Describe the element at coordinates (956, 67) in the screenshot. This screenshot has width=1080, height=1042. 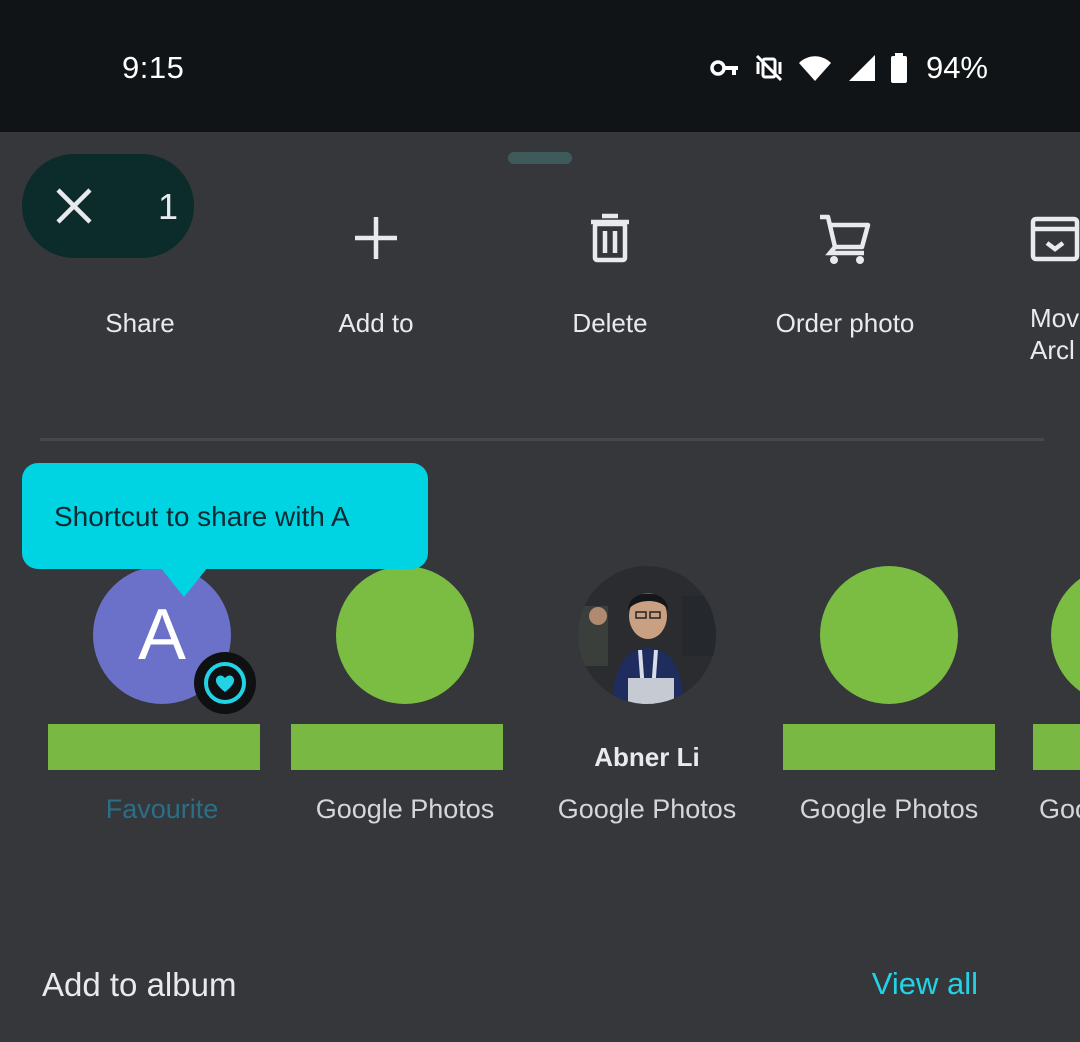
I see `battery-percentage: 94%` at that location.